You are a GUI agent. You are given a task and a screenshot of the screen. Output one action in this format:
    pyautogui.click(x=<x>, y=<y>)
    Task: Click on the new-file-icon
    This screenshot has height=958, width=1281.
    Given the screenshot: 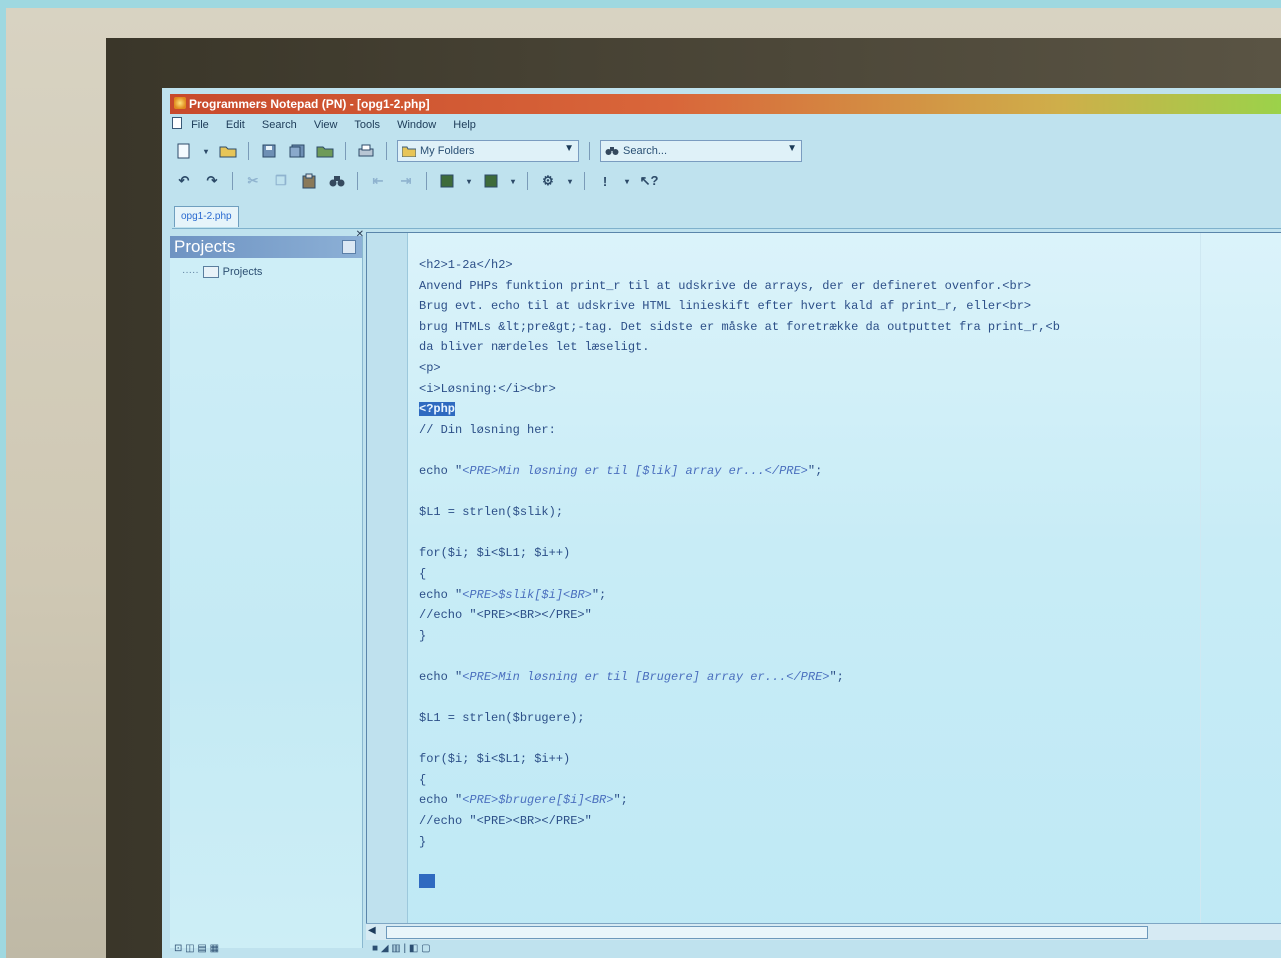 What is the action you would take?
    pyautogui.click(x=184, y=151)
    